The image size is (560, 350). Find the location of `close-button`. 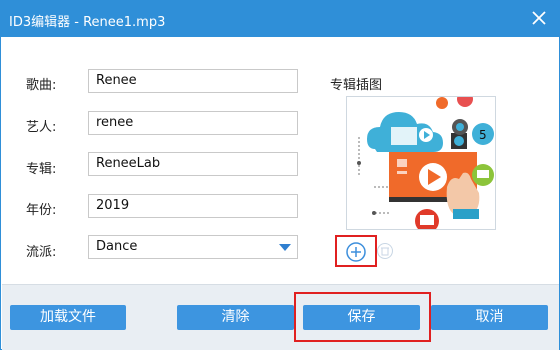

close-button is located at coordinates (539, 18).